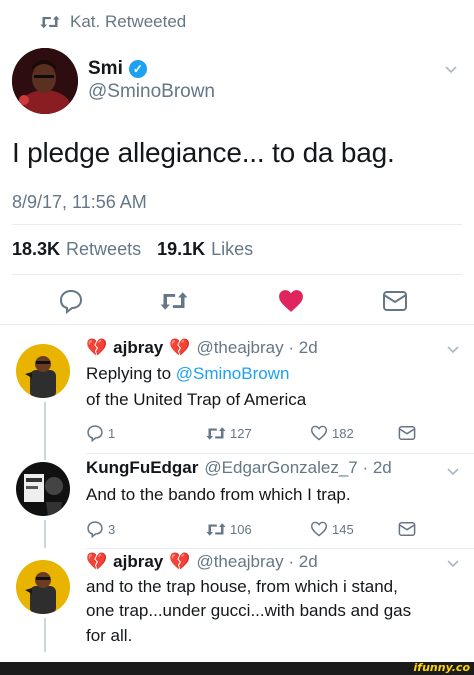 The height and width of the screenshot is (675, 474). Describe the element at coordinates (146, 433) in the screenshot. I see `reply-button: 1` at that location.